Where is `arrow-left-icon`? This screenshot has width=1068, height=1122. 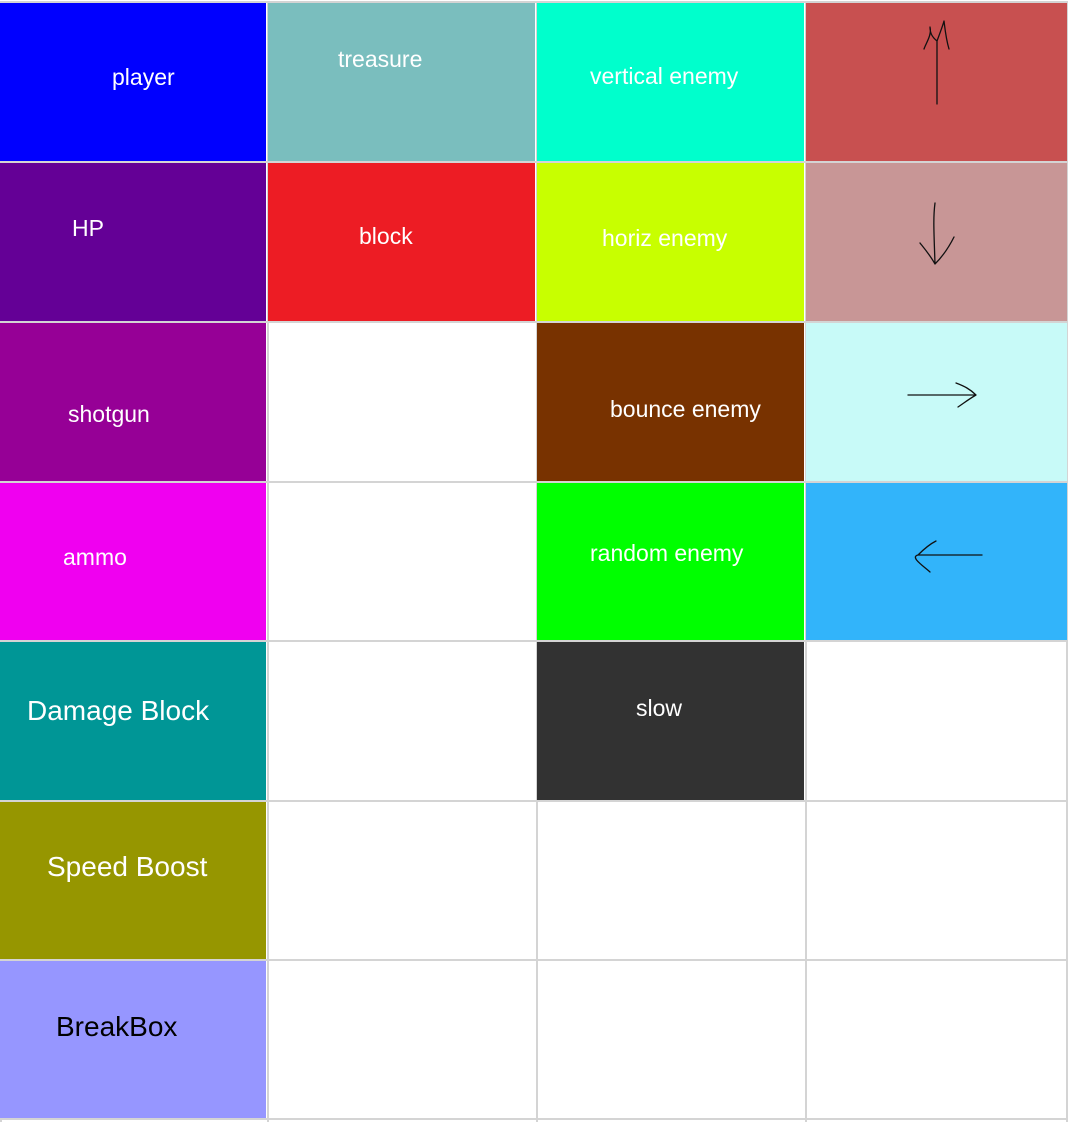
arrow-left-icon is located at coordinates (948, 556).